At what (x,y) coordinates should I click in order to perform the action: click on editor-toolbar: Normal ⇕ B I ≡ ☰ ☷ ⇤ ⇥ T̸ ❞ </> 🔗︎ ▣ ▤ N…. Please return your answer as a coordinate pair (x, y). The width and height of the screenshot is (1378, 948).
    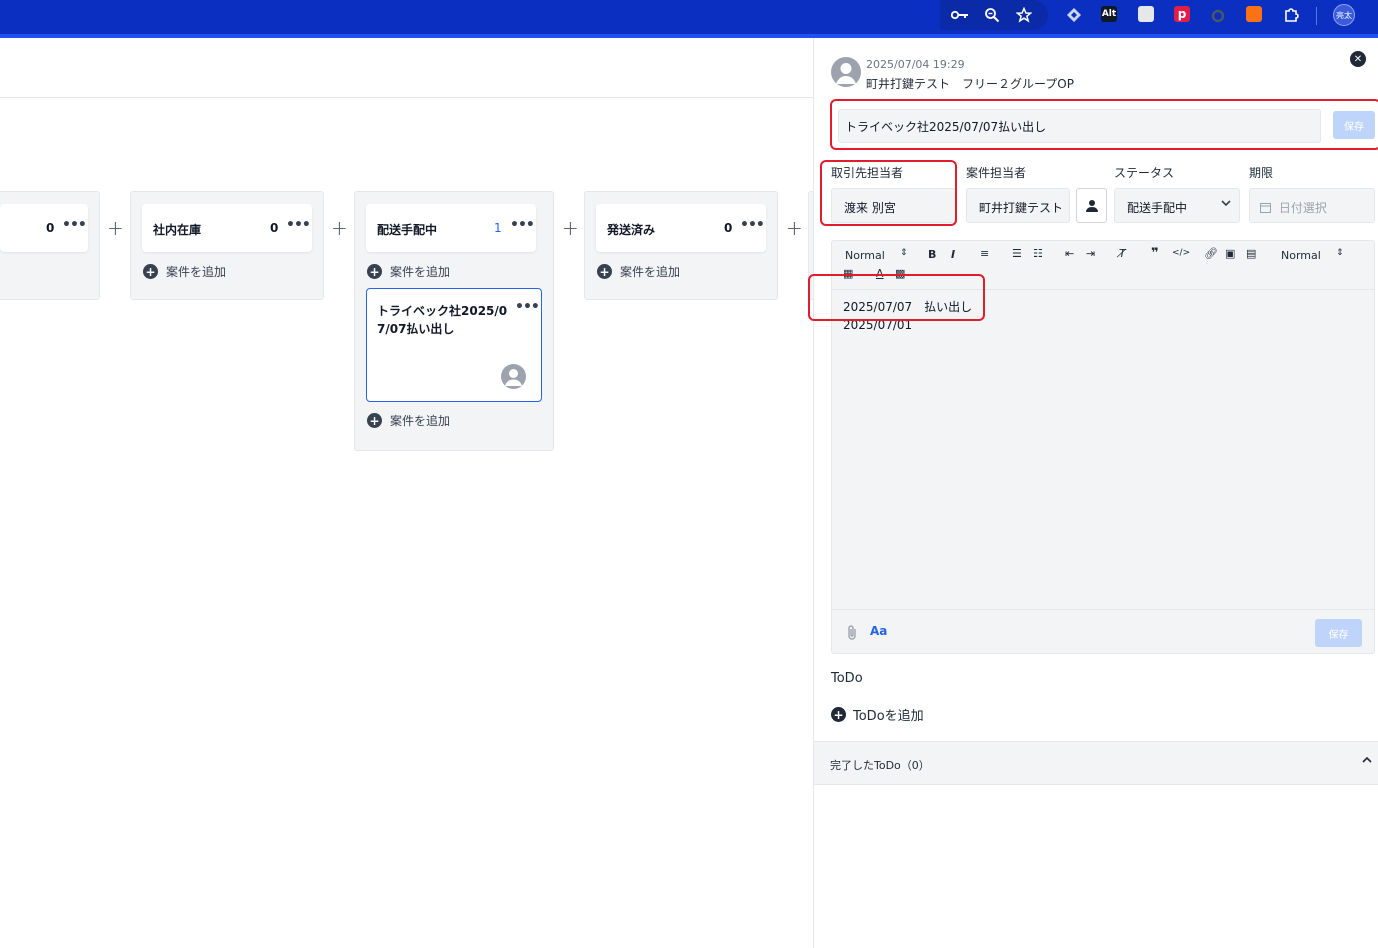
    Looking at the image, I should click on (1103, 265).